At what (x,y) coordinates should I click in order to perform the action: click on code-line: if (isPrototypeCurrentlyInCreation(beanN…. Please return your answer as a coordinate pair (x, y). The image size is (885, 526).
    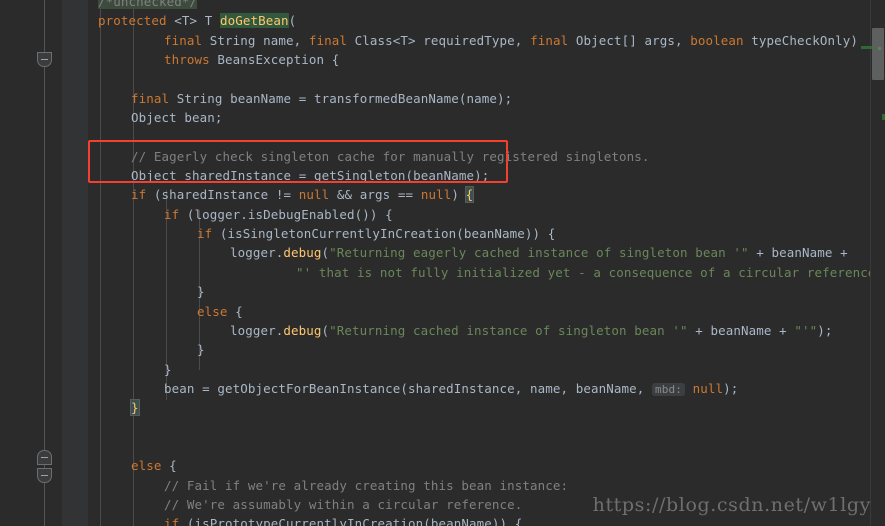
    Looking at the image, I should click on (486, 520).